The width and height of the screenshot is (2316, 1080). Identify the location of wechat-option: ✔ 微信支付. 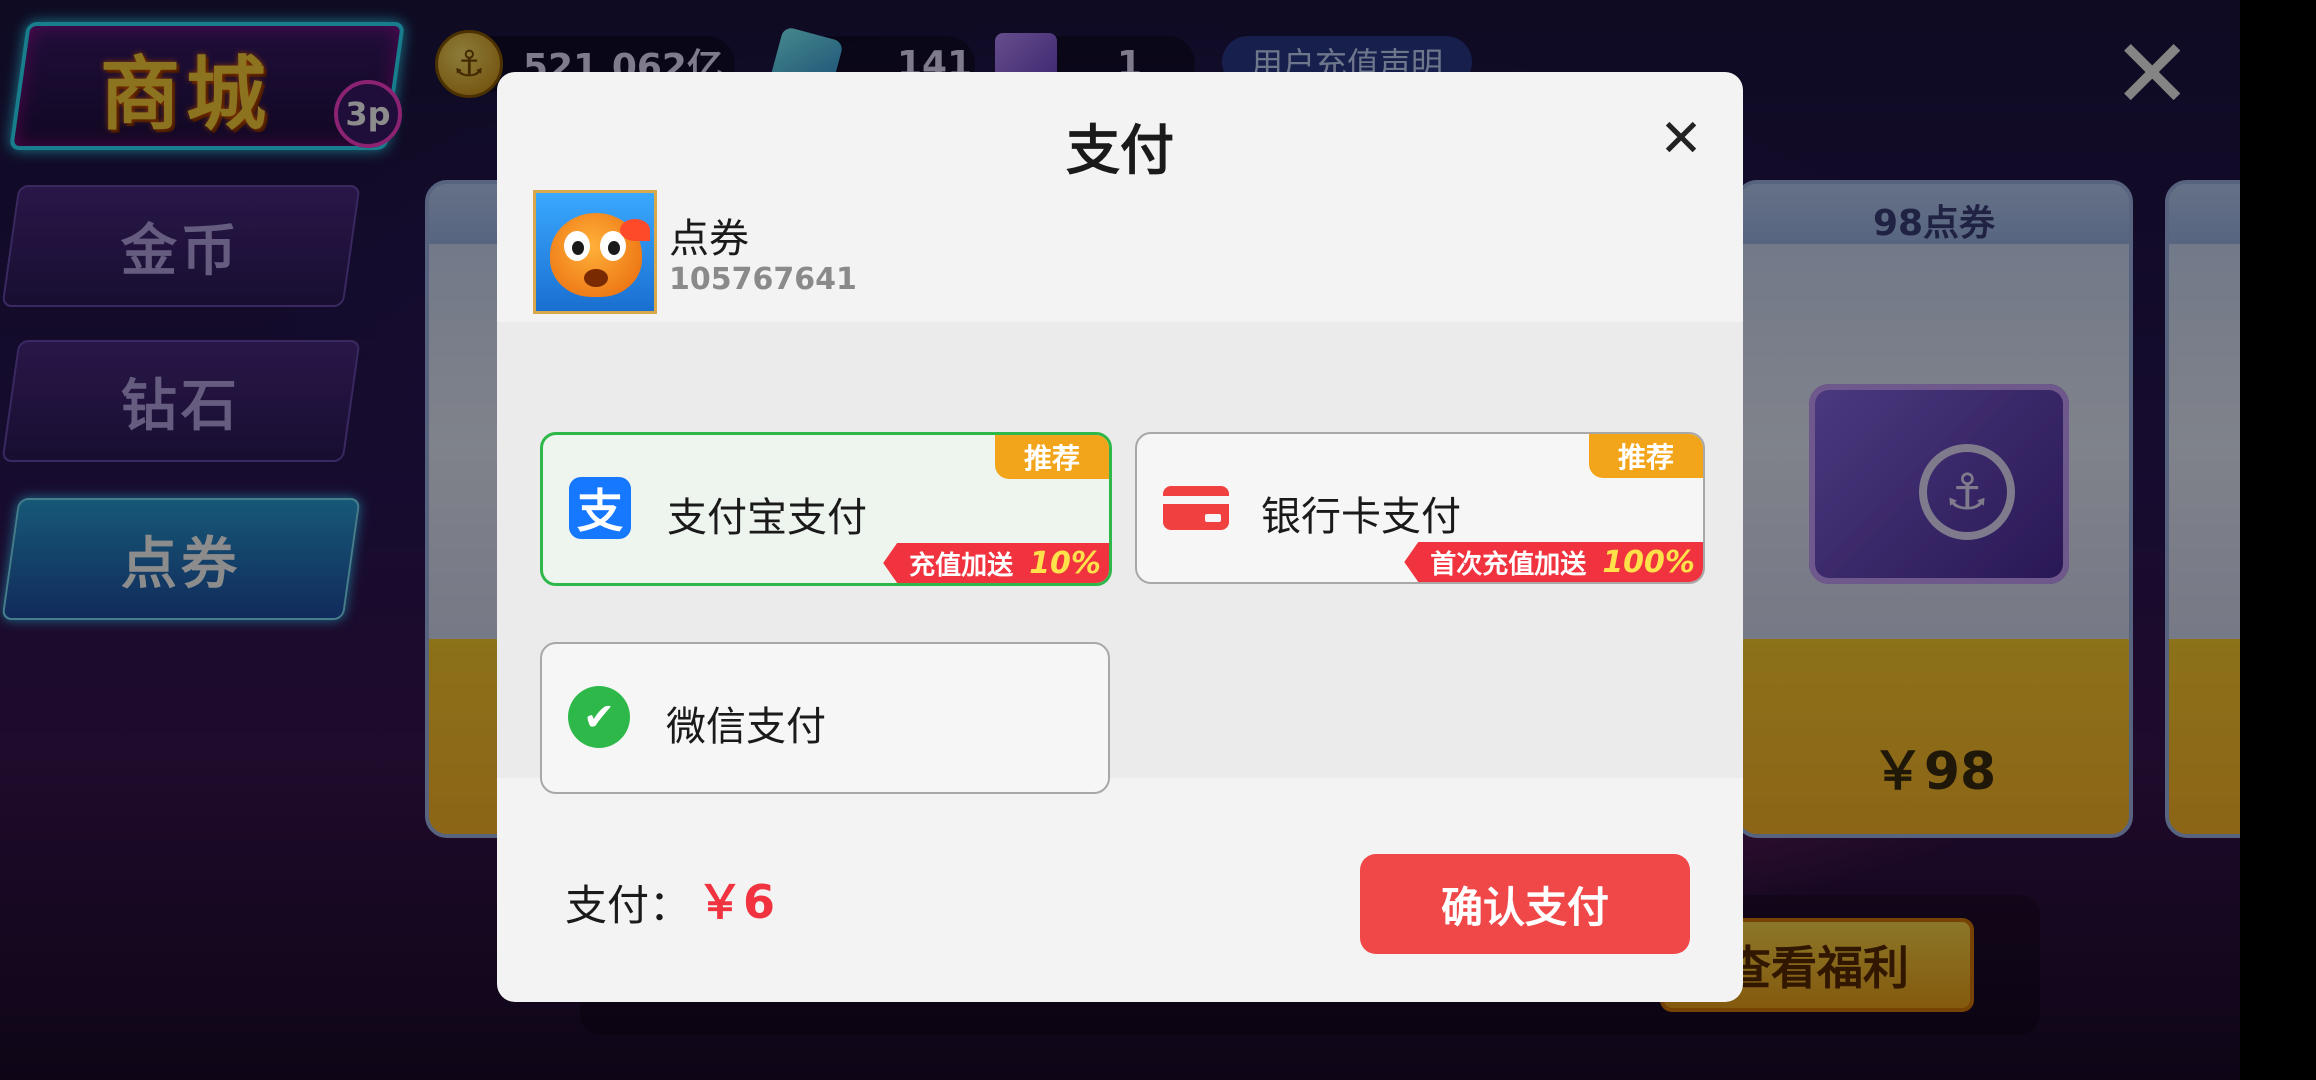
(825, 718).